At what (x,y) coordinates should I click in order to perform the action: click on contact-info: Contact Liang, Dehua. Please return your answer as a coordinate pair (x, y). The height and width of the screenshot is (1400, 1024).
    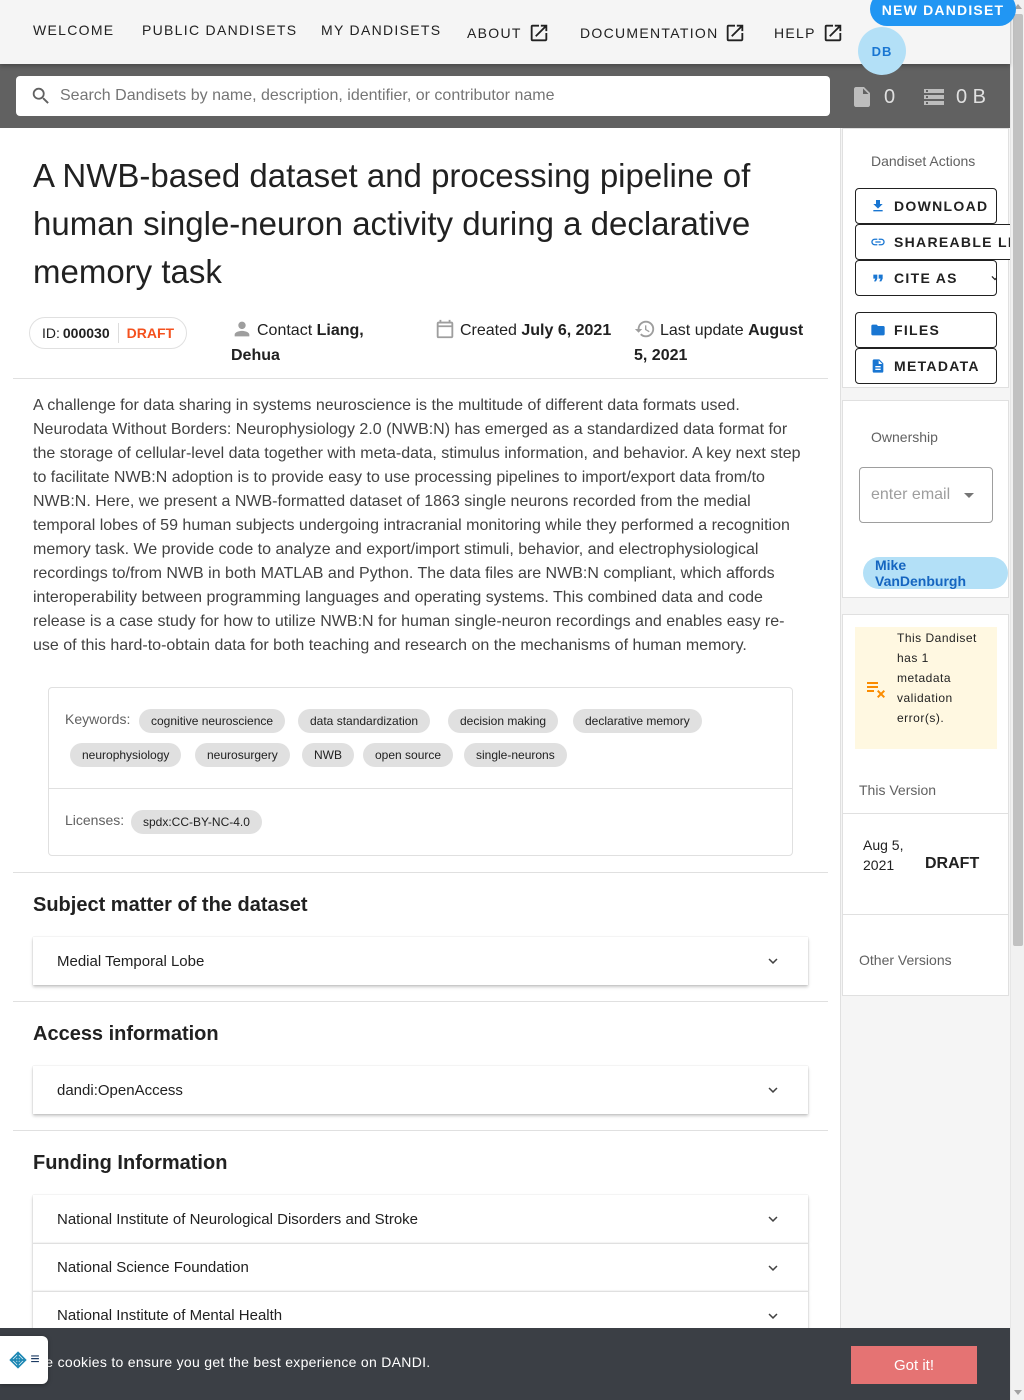
    Looking at the image, I should click on (316, 343).